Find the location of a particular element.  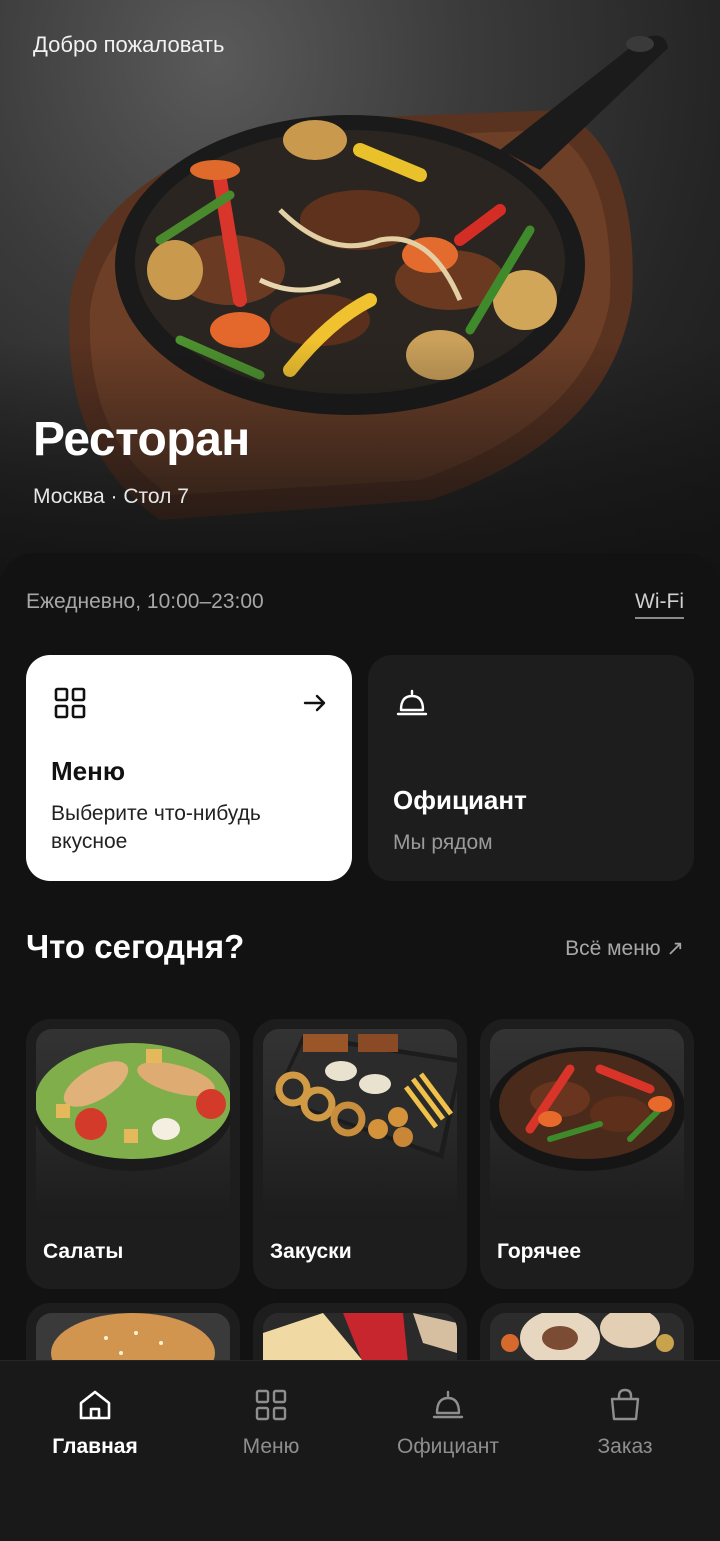

home-icon is located at coordinates (95, 1405).